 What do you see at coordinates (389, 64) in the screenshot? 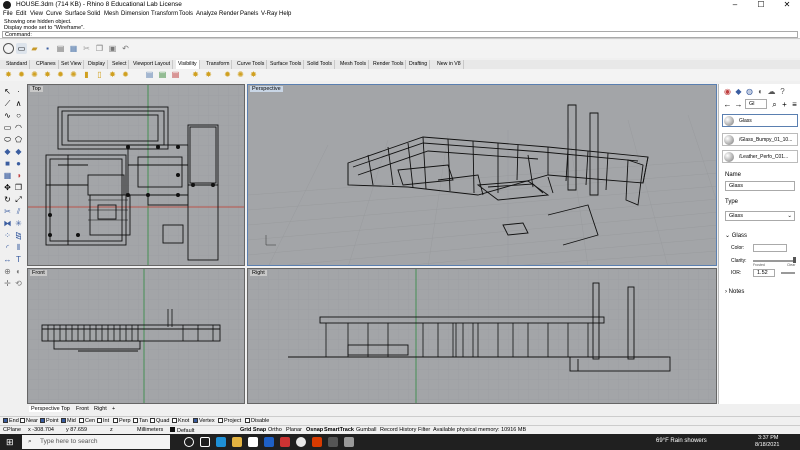
I see `tab-render-tools: Render Tools` at bounding box center [389, 64].